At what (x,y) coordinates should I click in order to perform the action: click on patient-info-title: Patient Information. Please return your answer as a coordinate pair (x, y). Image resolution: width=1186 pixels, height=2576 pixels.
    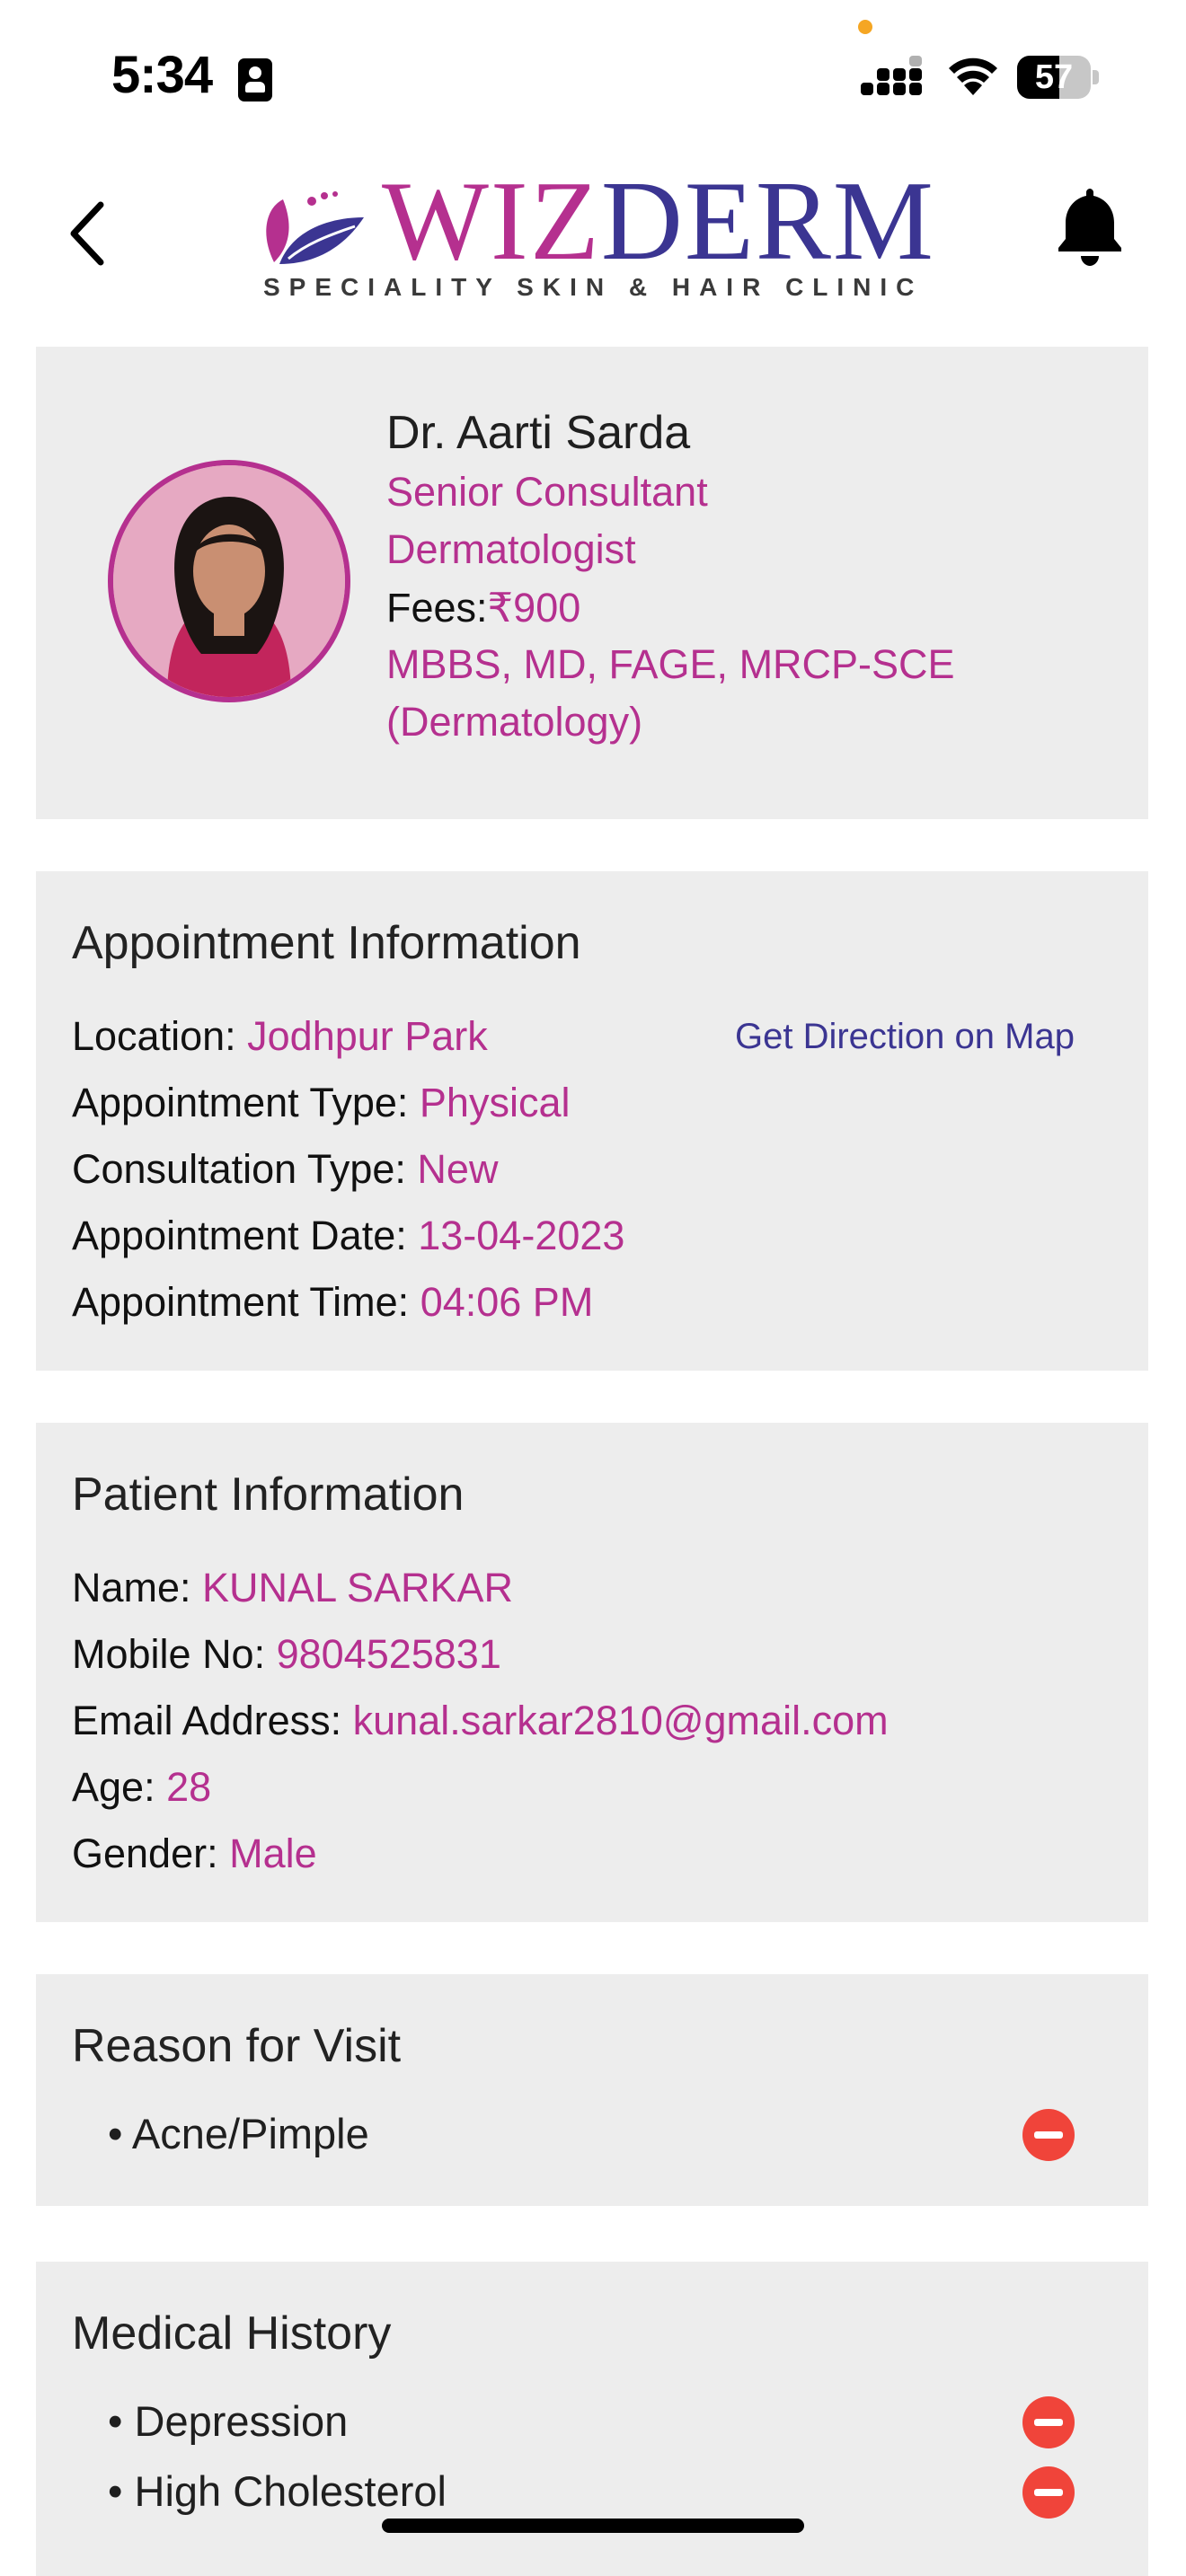
    Looking at the image, I should click on (268, 1495).